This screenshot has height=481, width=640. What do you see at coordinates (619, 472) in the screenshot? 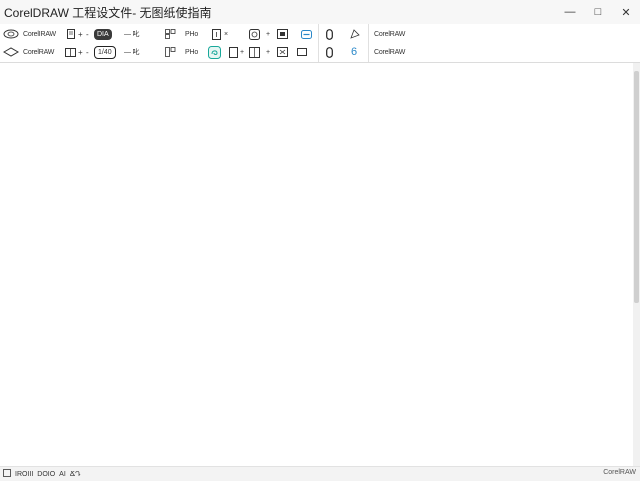
I see `status-right-text: CorelRAW` at bounding box center [619, 472].